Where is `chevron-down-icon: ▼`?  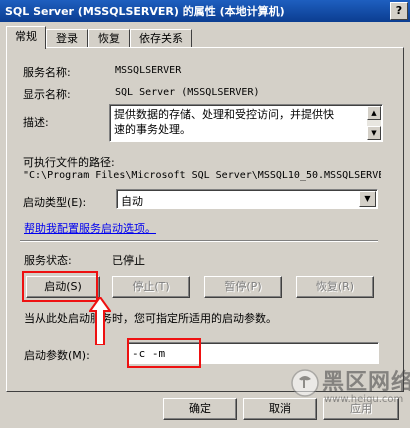 chevron-down-icon: ▼ is located at coordinates (367, 199).